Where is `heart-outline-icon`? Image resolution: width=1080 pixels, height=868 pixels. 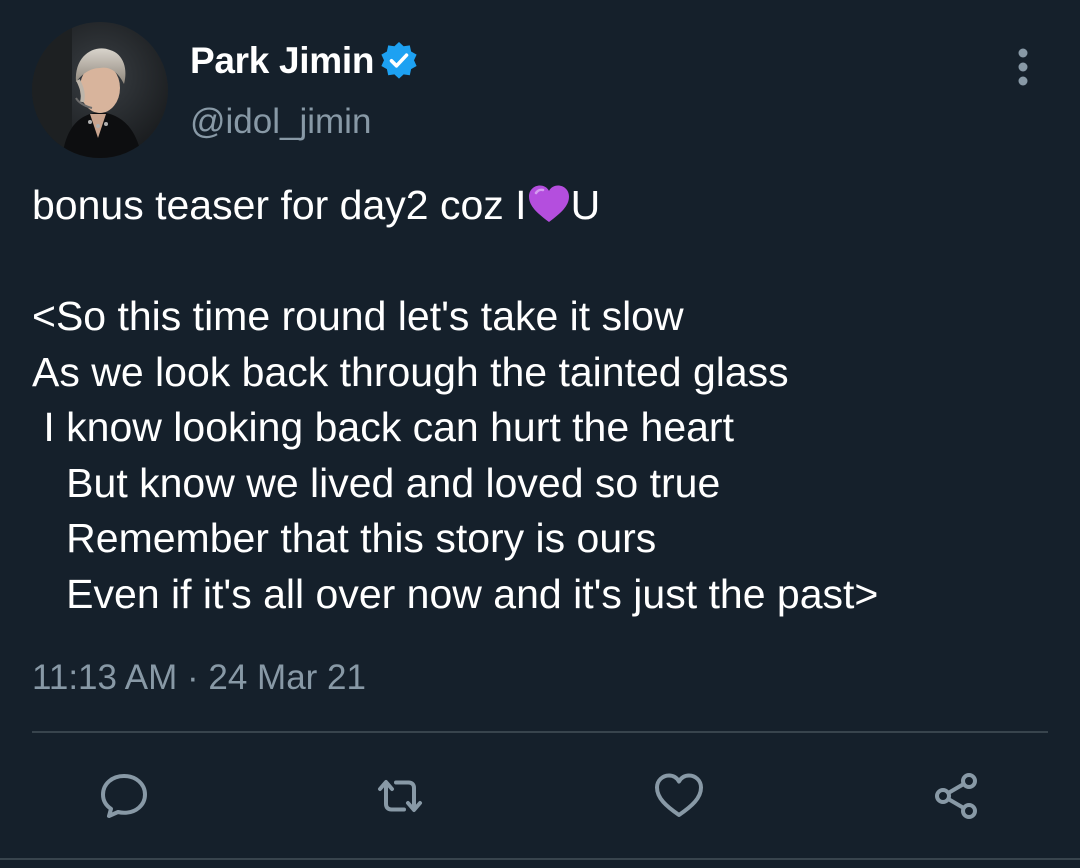 heart-outline-icon is located at coordinates (679, 795).